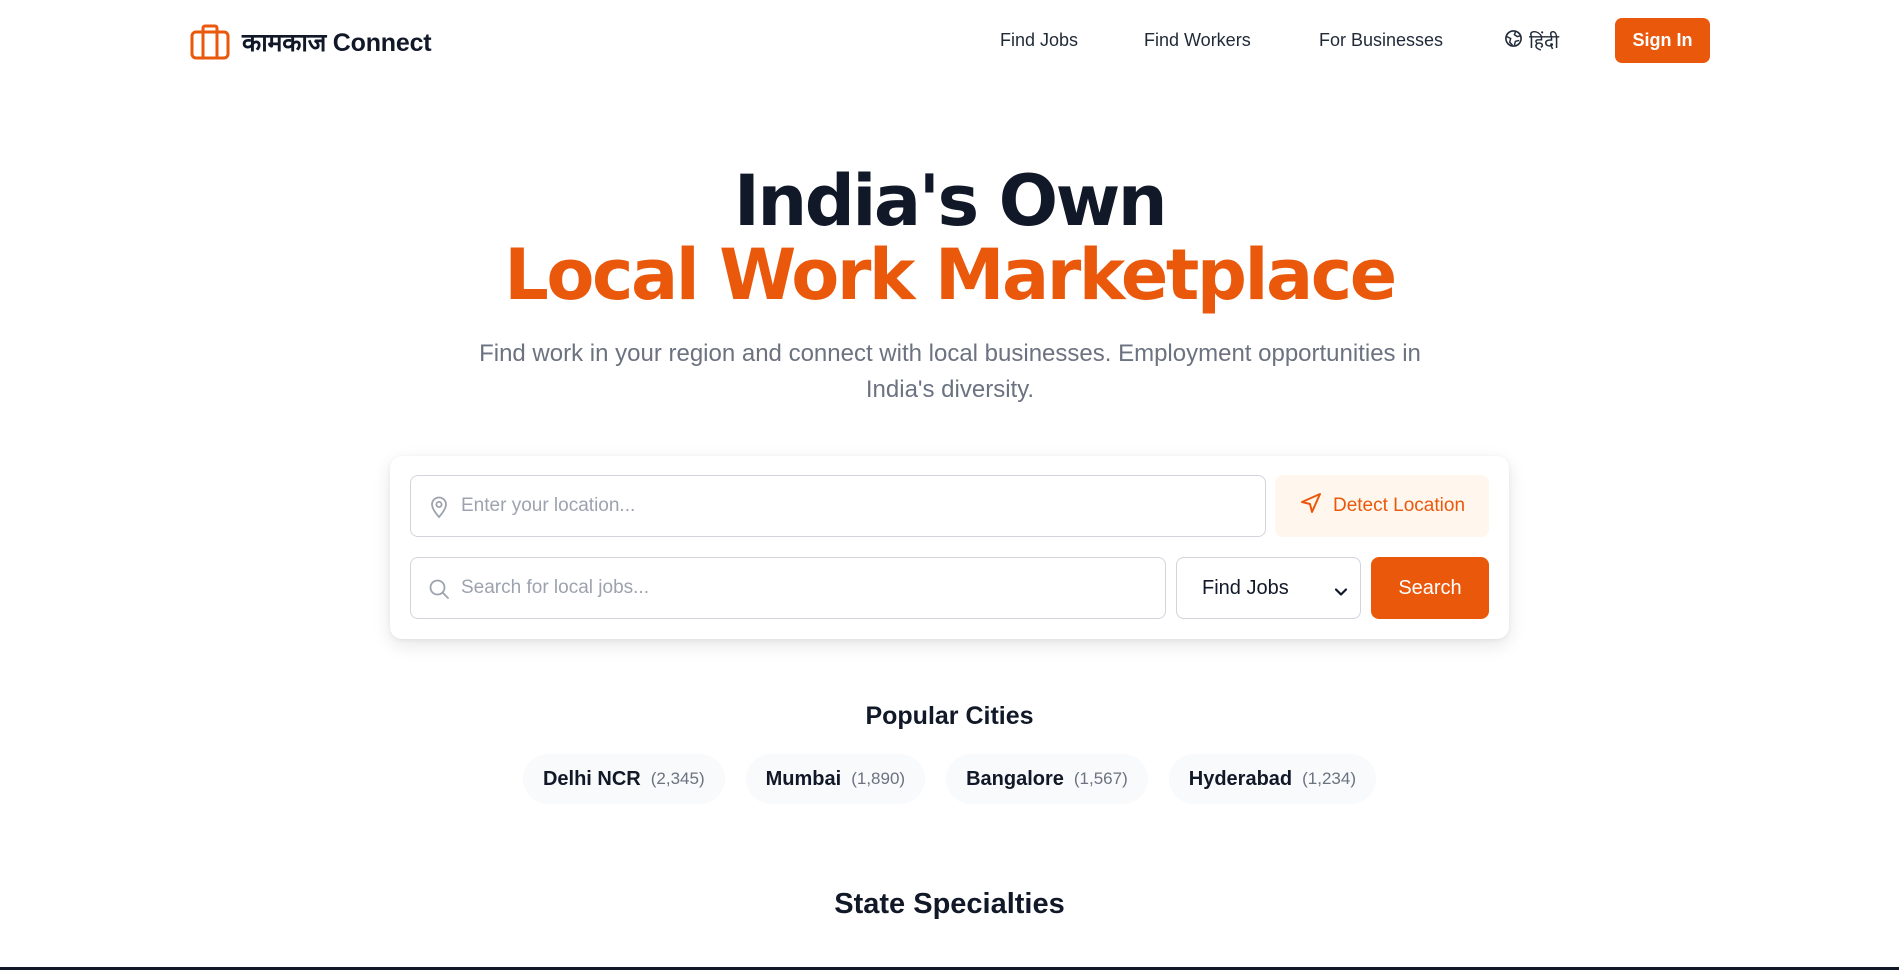  I want to click on navigation-arrow-icon, so click(1311, 506).